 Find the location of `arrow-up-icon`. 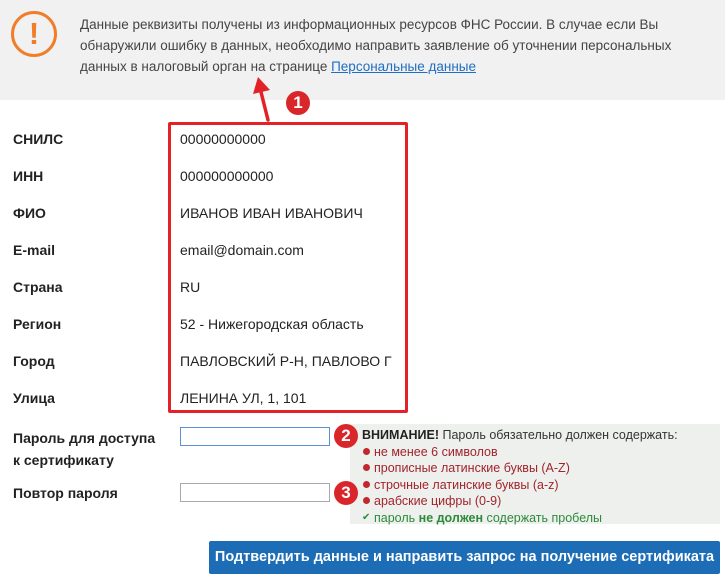

arrow-up-icon is located at coordinates (261, 99).